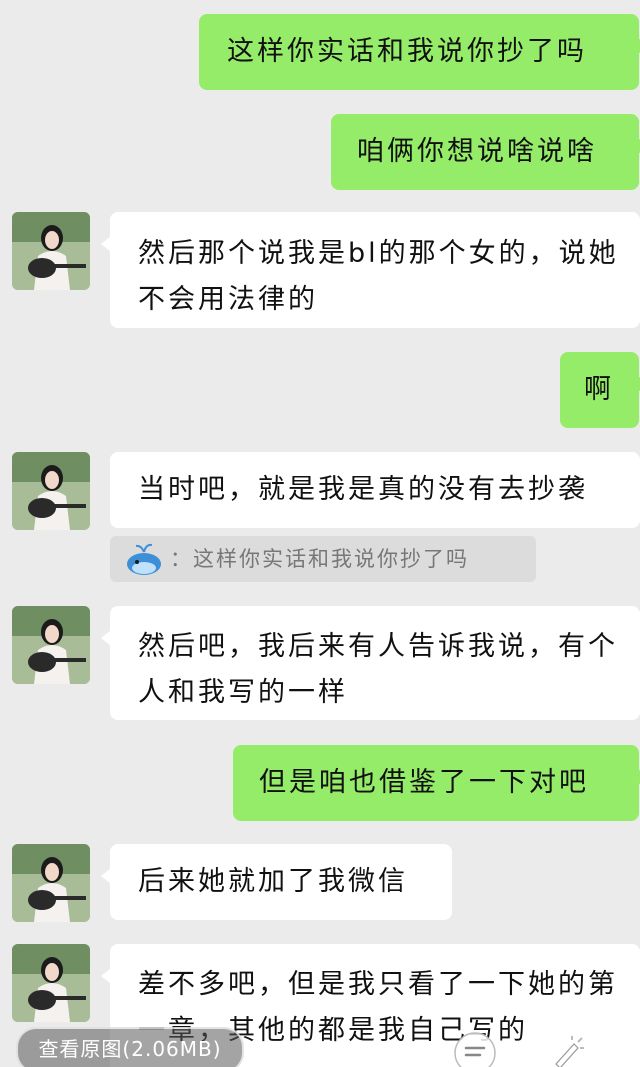  What do you see at coordinates (363, 489) in the screenshot?
I see `message-text: 当时吧，就是我是真的没有去抄袭` at bounding box center [363, 489].